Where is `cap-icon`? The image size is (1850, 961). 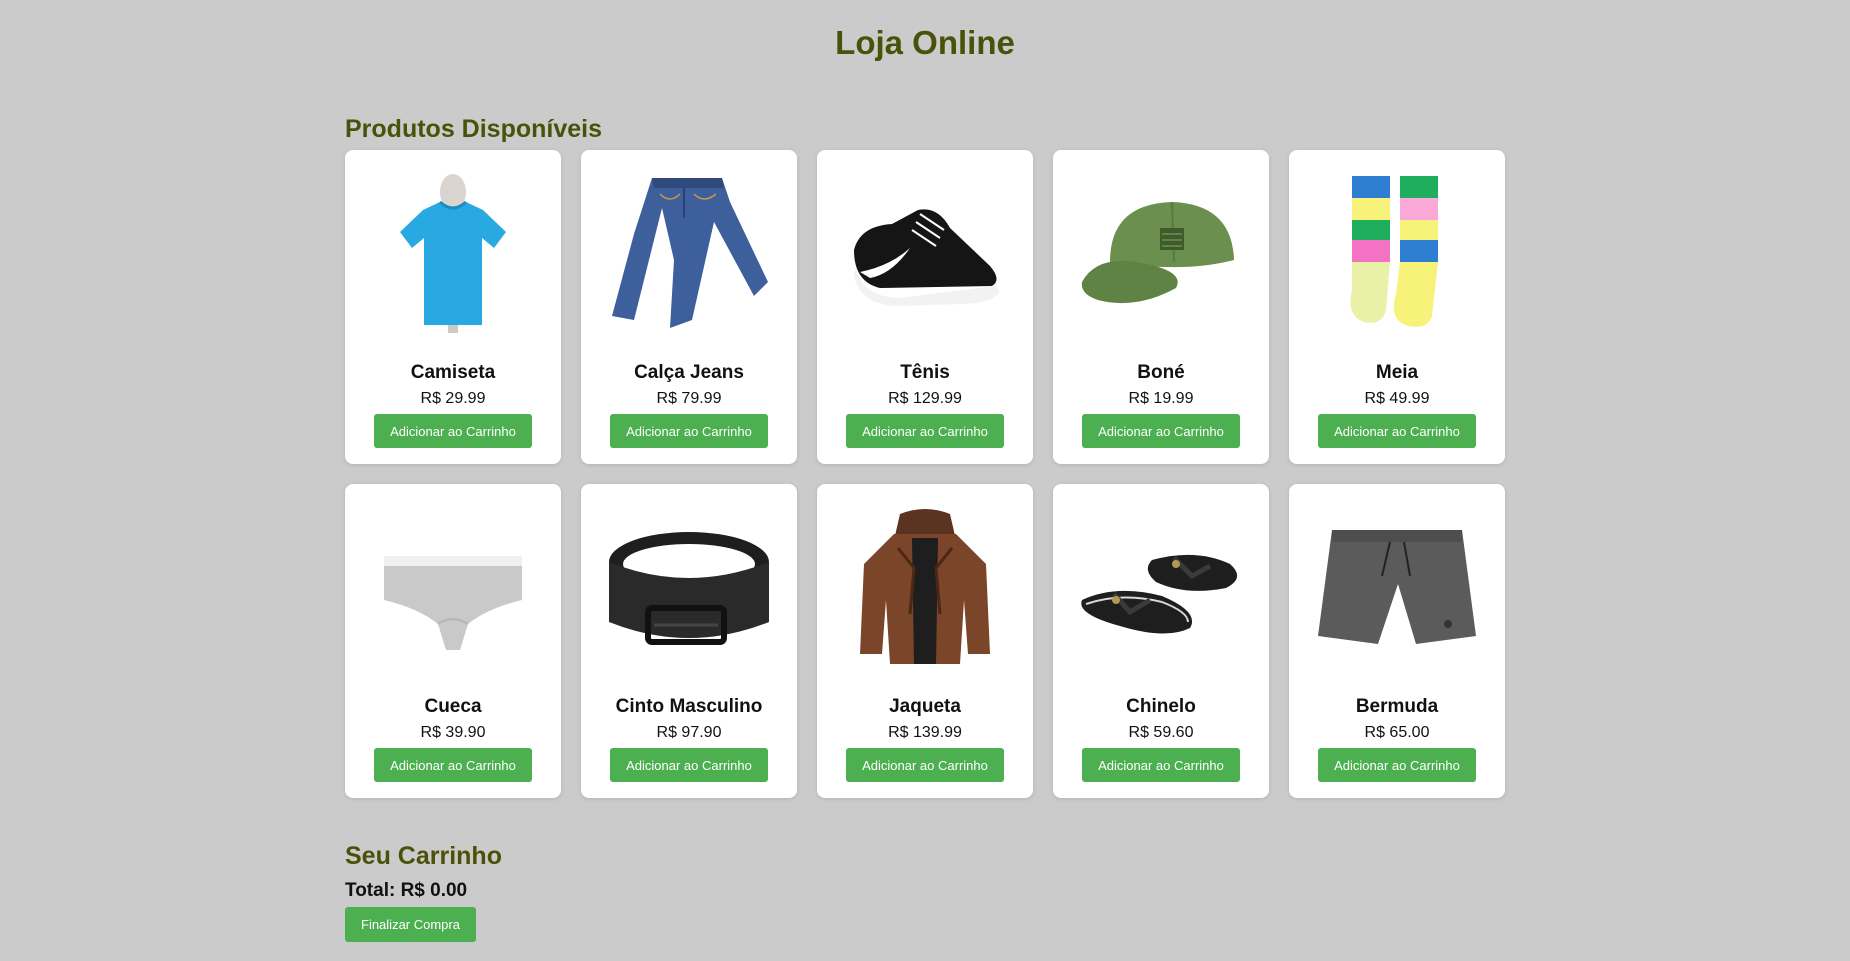
cap-icon is located at coordinates (1161, 252).